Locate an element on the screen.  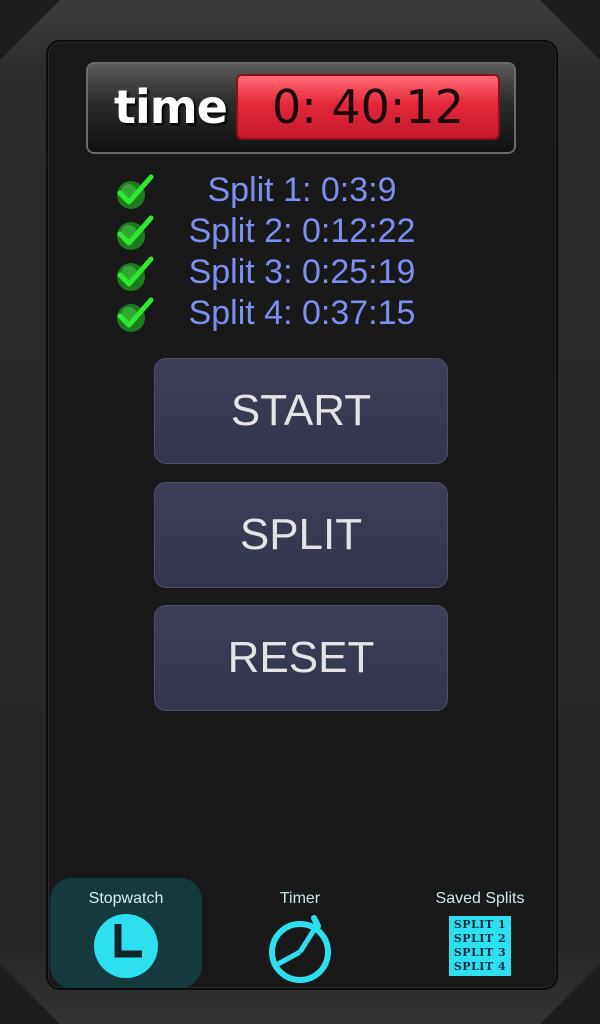
saved-icon-line: SPLIT 3 is located at coordinates (480, 952).